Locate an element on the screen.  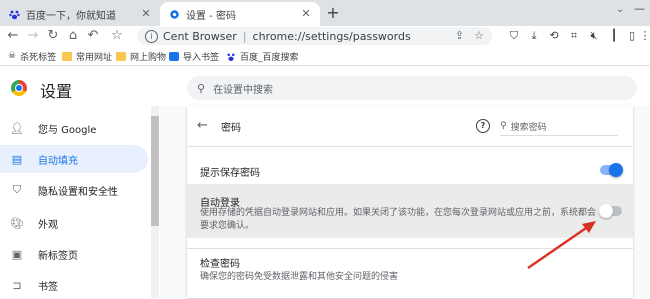
auto-signin-toggle is located at coordinates (610, 211).